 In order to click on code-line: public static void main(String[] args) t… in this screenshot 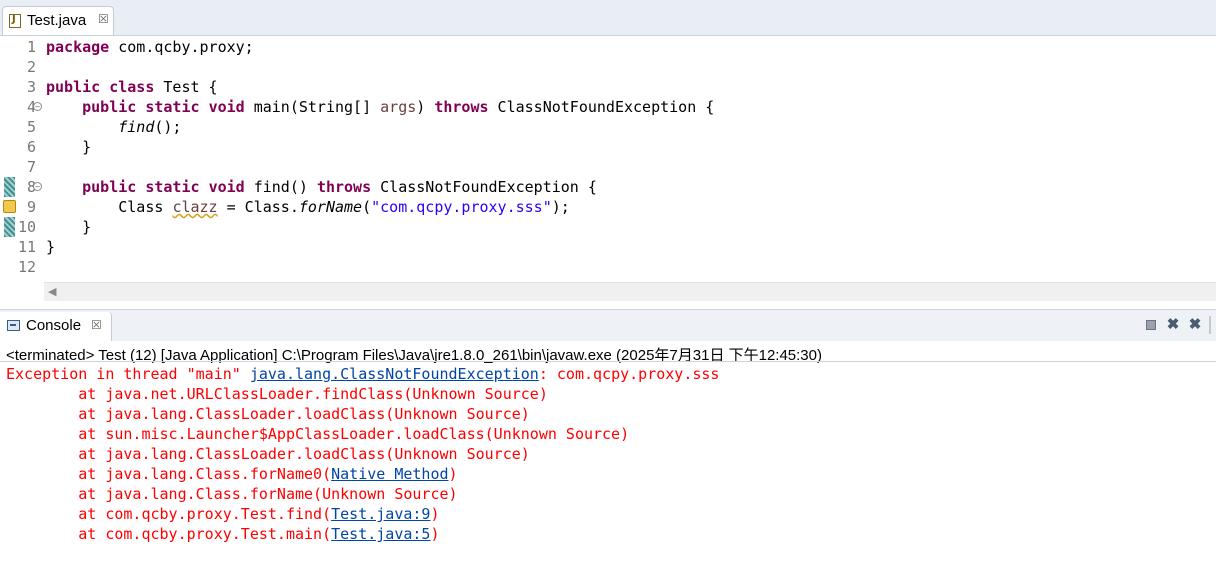, I will do `click(380, 107)`.